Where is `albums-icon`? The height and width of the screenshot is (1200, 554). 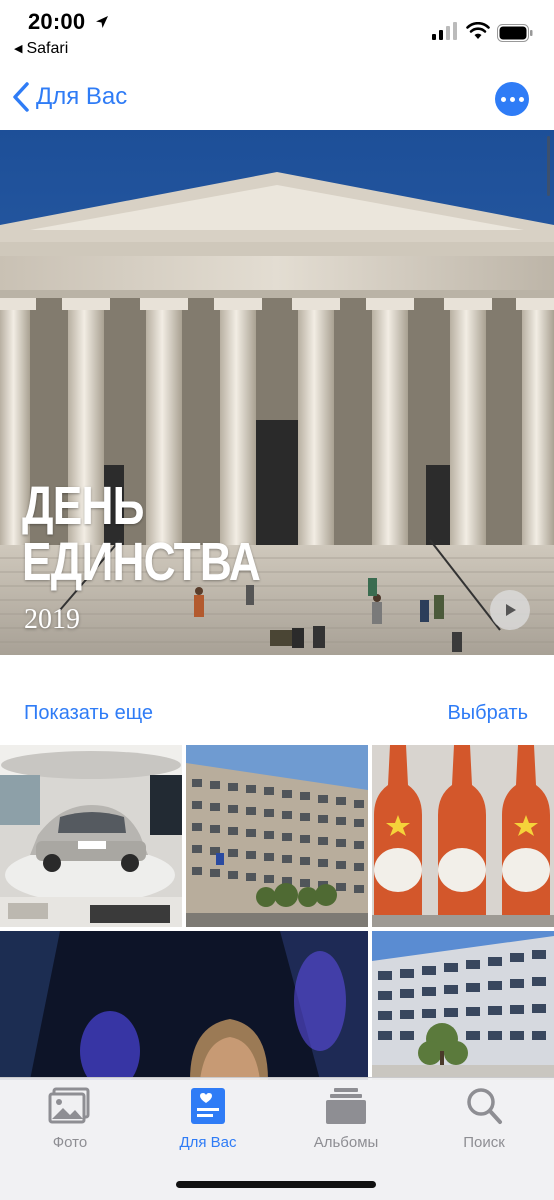
albums-icon is located at coordinates (346, 1106).